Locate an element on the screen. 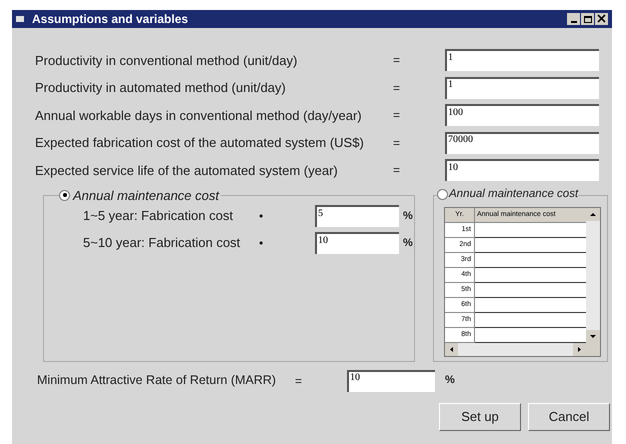 This screenshot has height=444, width=626. scroll-right-icon is located at coordinates (579, 349).